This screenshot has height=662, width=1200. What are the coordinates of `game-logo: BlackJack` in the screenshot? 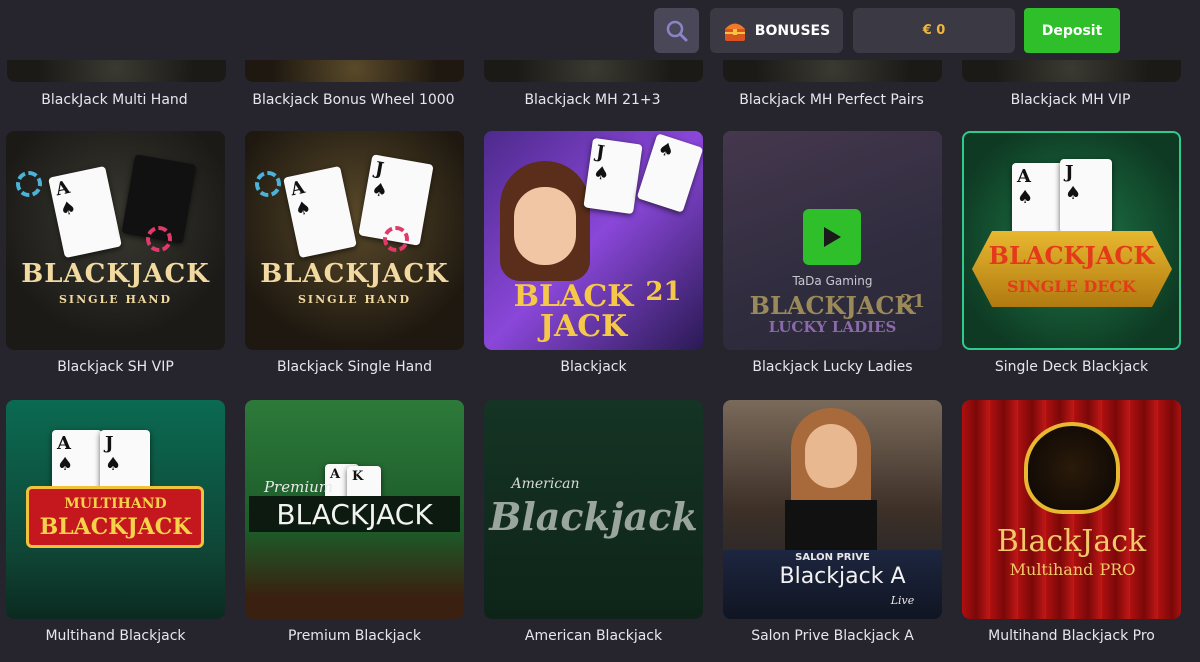 It's located at (1071, 541).